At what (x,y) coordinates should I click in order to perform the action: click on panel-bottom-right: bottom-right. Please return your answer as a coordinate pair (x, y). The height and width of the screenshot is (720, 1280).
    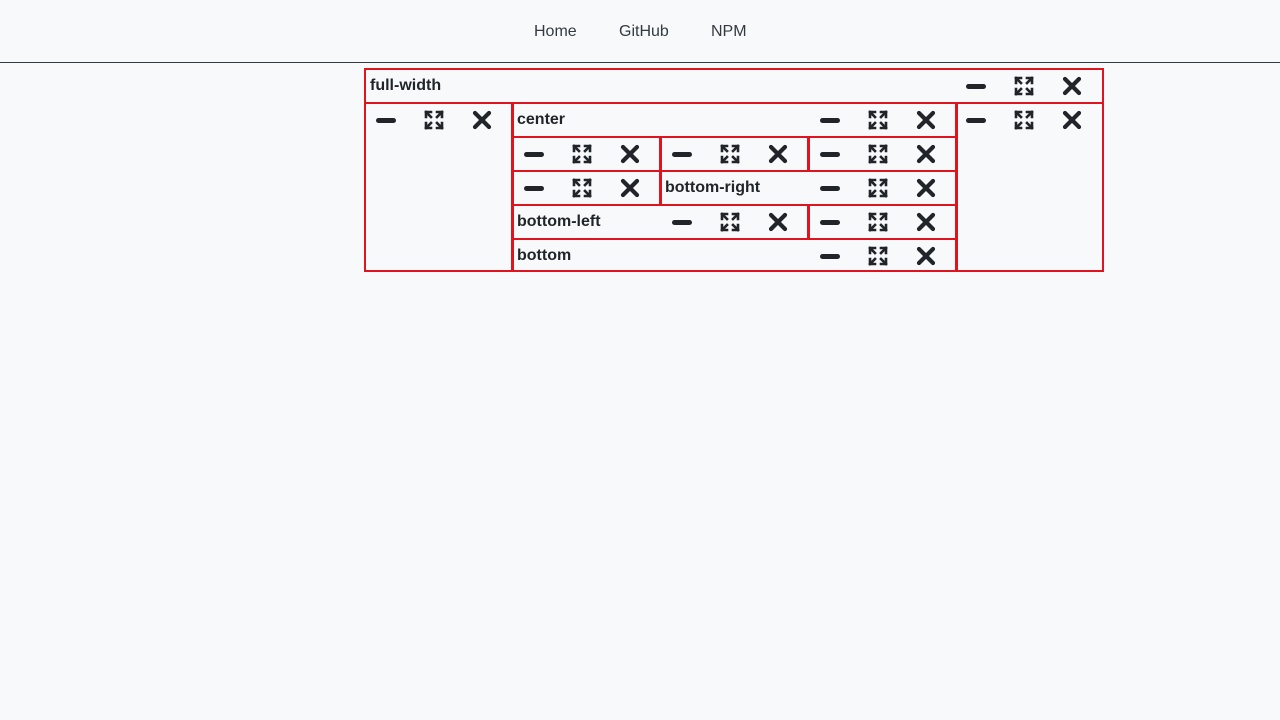
    Looking at the image, I should click on (808, 188).